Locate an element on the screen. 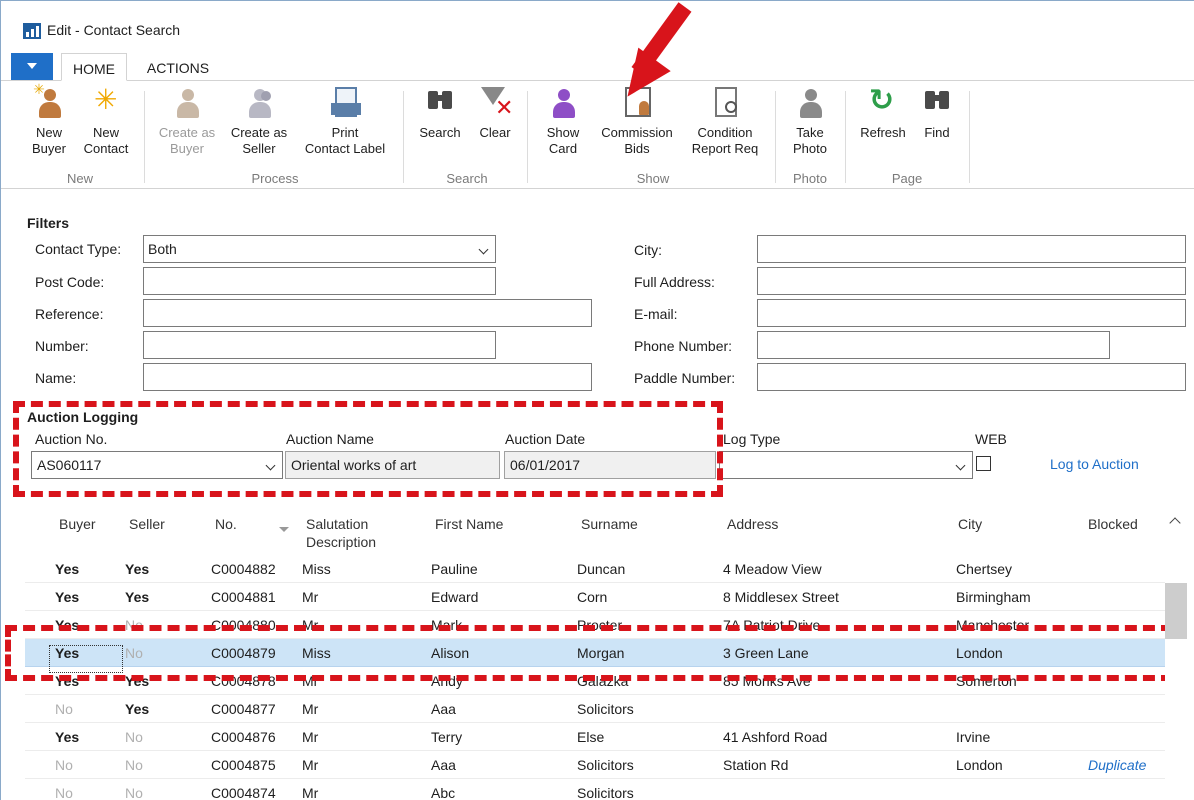 The image size is (1194, 800). title-bar: Edit - Contact Search is located at coordinates (597, 25).